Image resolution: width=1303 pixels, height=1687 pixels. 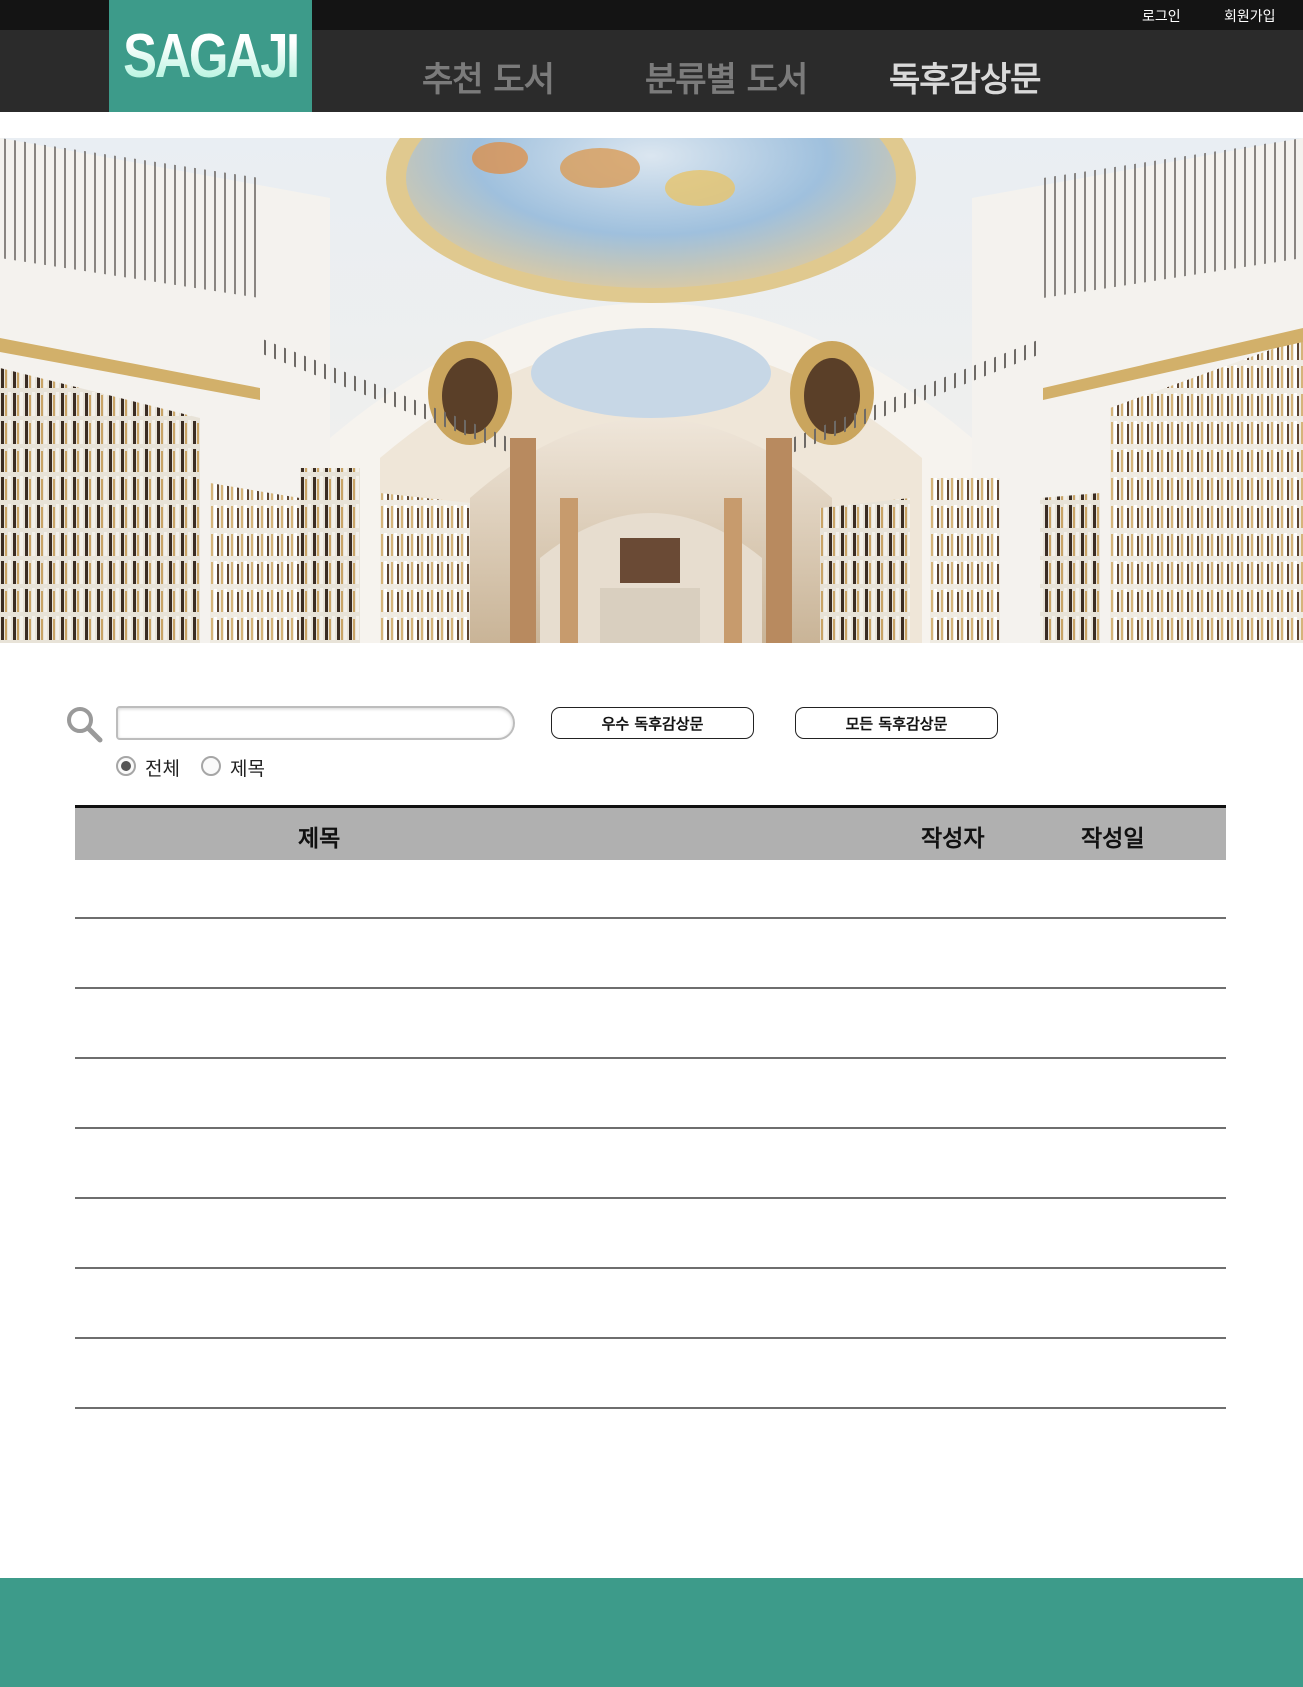 I want to click on column-header-title: 제목, so click(x=319, y=836).